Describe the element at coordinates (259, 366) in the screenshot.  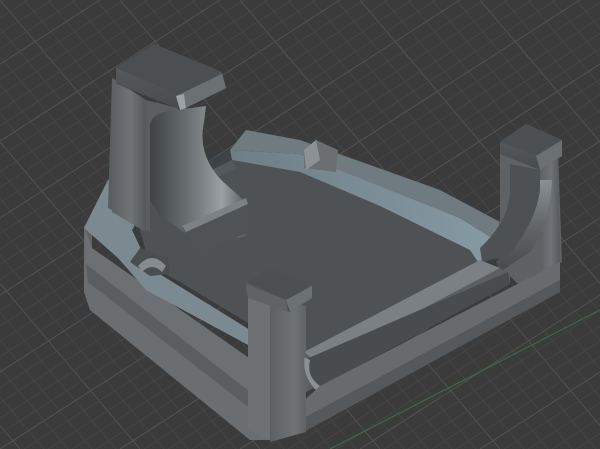
I see `post-front` at that location.